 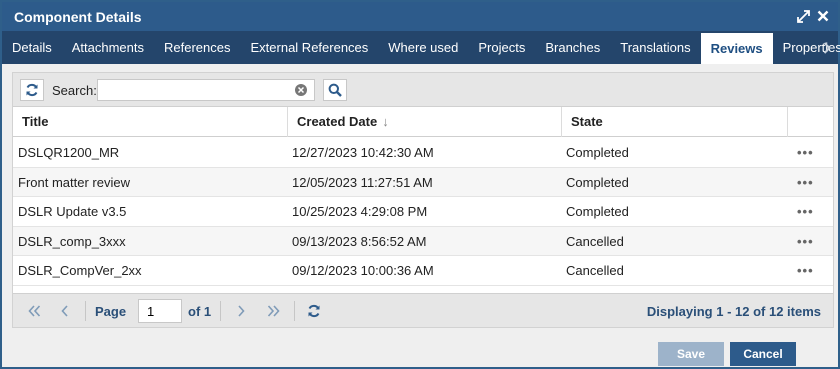 What do you see at coordinates (423, 310) in the screenshot?
I see `pagination-toolbar: Page of 1 Displaying 1 - 12 of 12 items` at bounding box center [423, 310].